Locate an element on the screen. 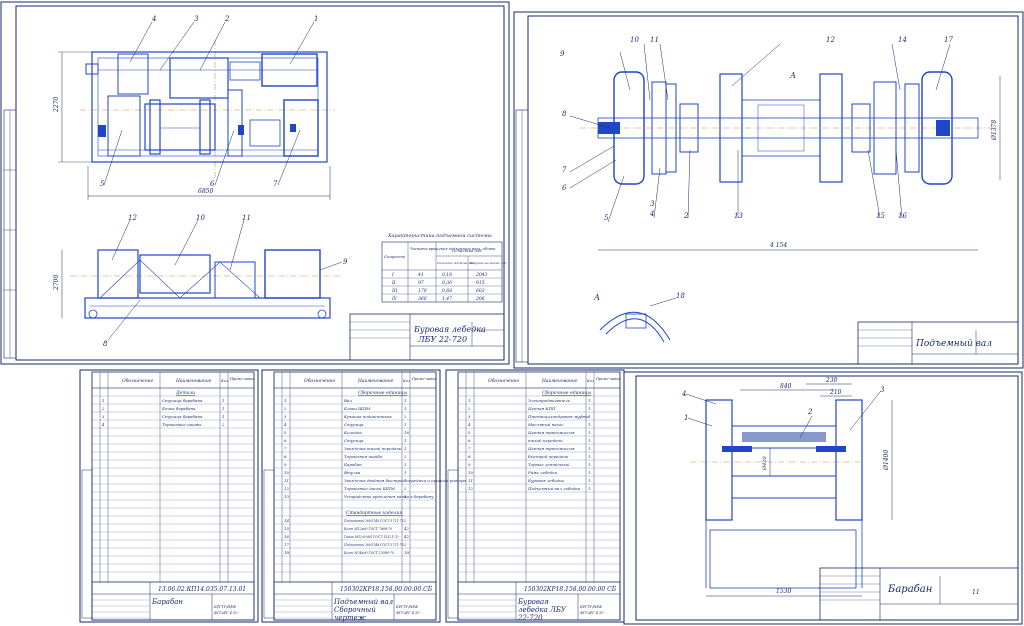 Image resolution: width=1024 pixels, height=626 pixels. spec-item-pos: 11 is located at coordinates (286, 480).